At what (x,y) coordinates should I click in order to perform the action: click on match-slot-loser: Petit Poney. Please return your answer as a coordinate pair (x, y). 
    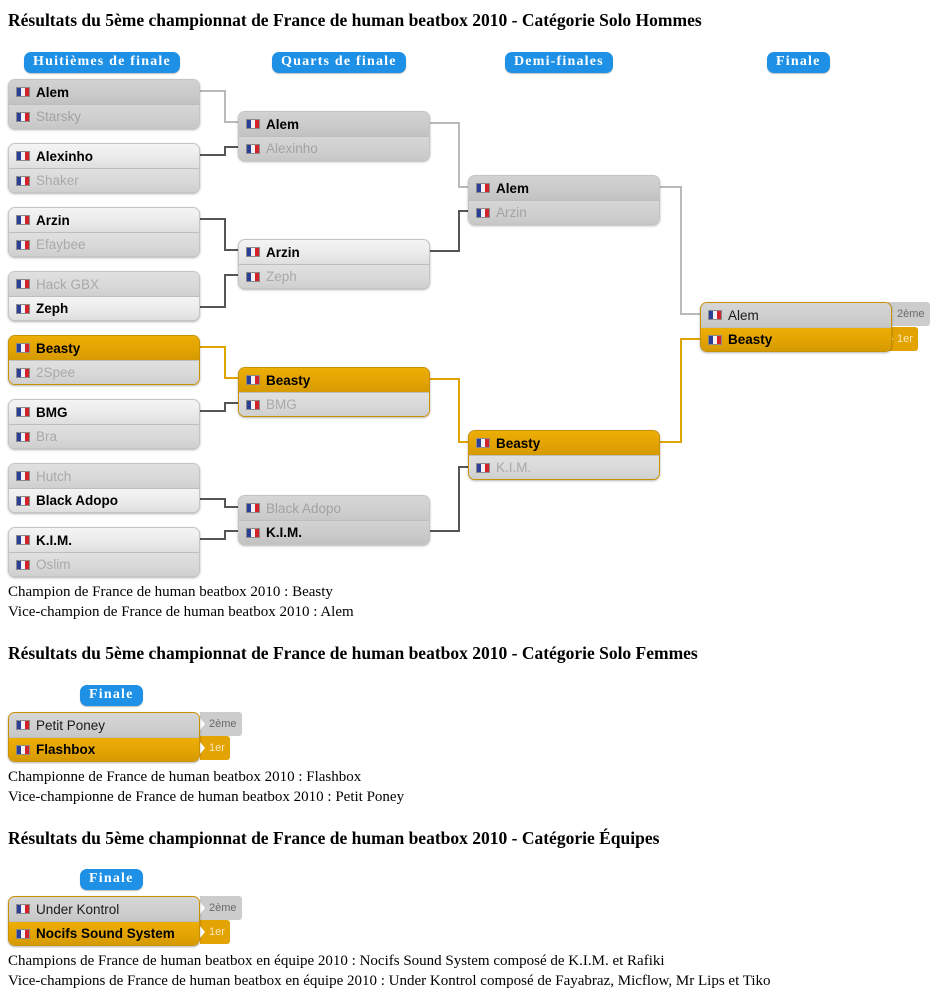
    Looking at the image, I should click on (104, 725).